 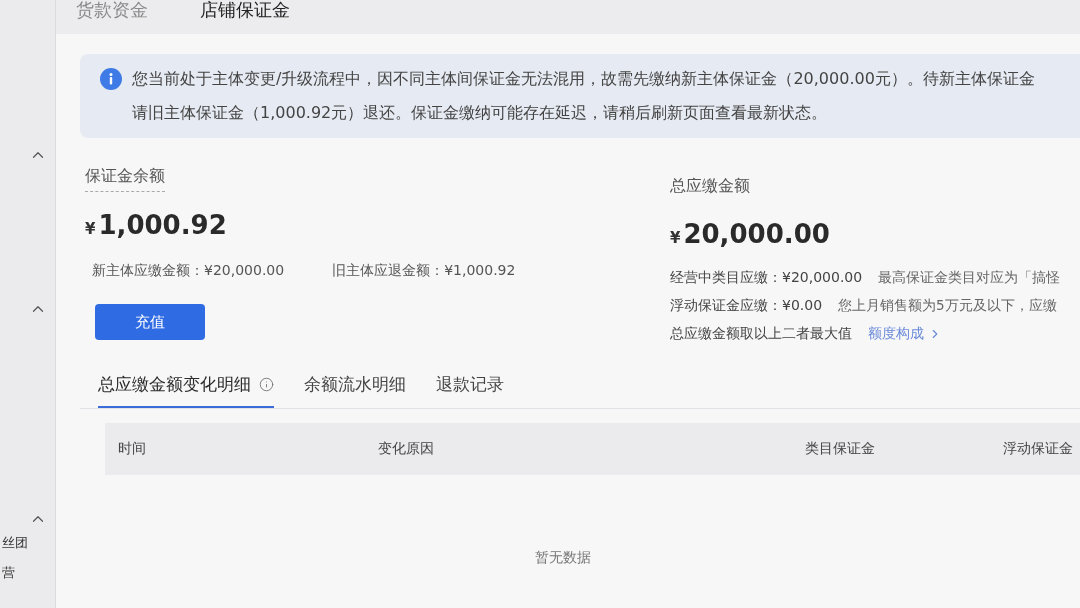 What do you see at coordinates (245, 17) in the screenshot?
I see `top-tab: 店铺保证金` at bounding box center [245, 17].